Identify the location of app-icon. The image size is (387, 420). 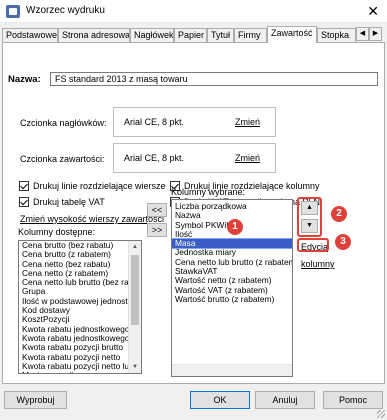
(13, 11).